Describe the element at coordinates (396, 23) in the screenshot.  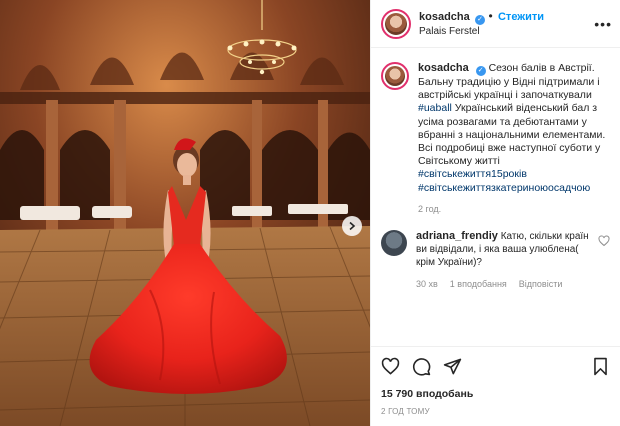
I see `author-avatar` at that location.